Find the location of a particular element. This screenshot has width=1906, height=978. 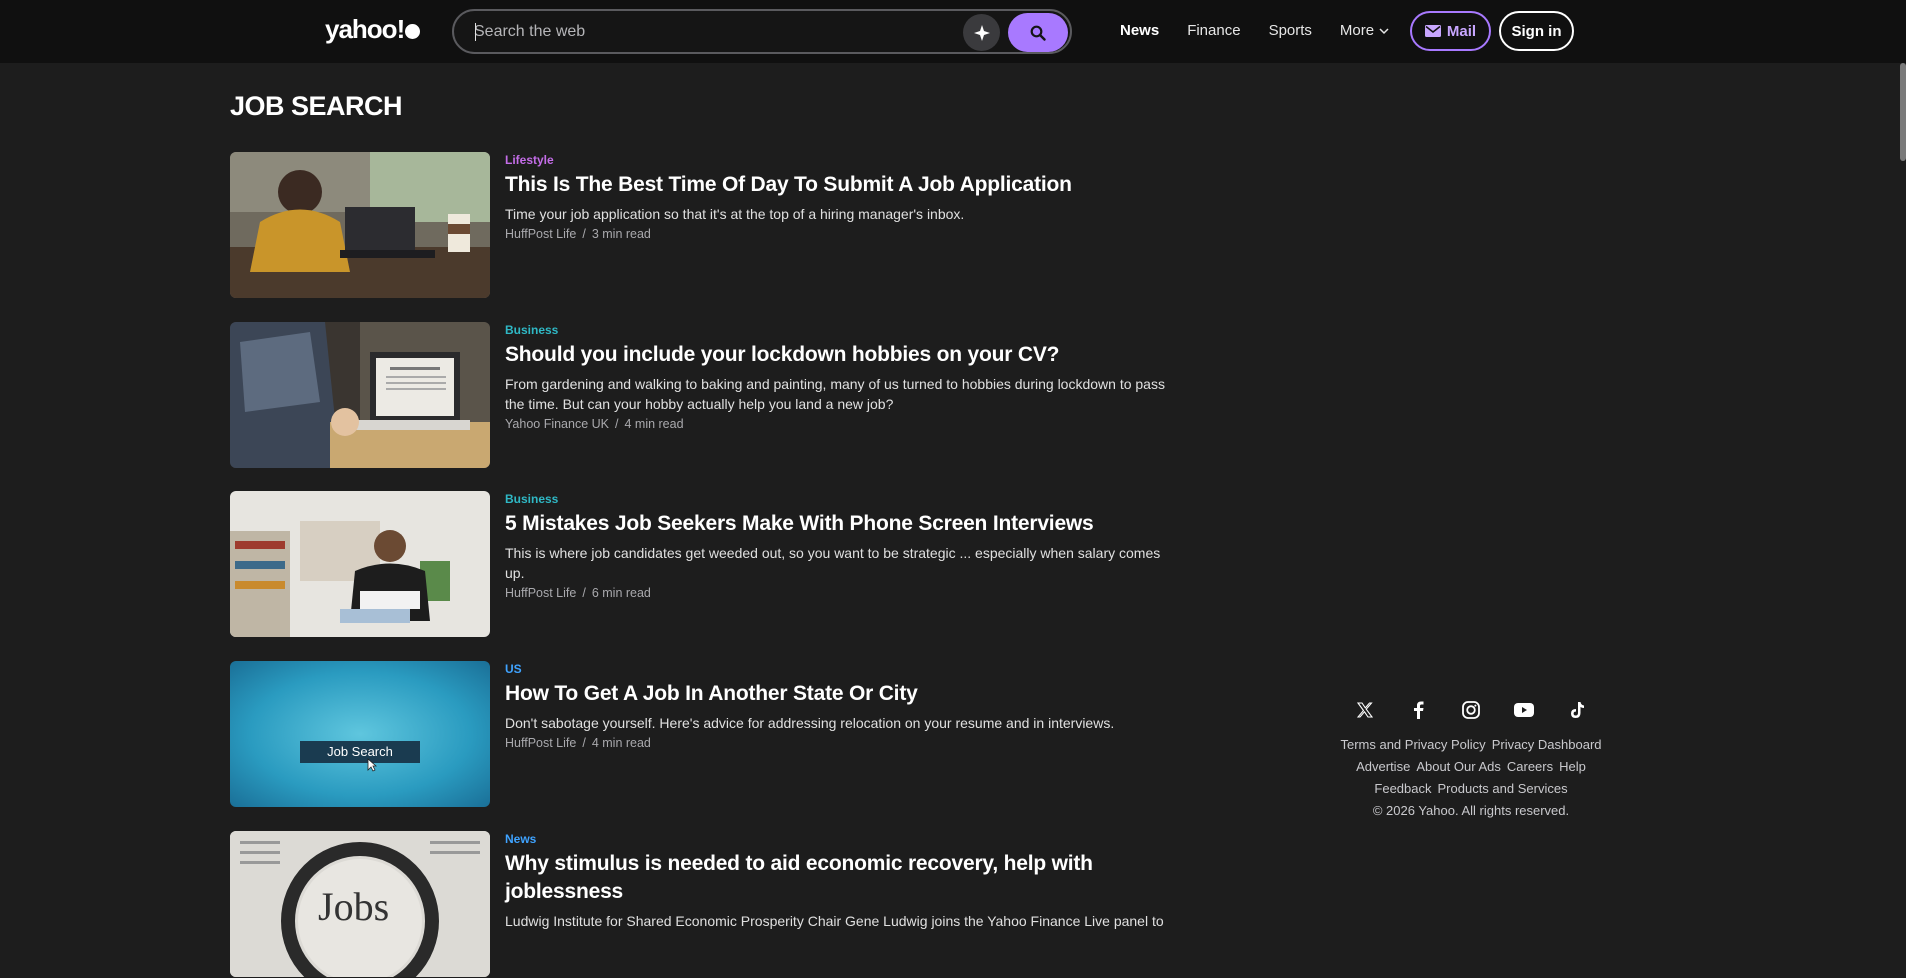

article-thumbnail: Jobs is located at coordinates (360, 904).